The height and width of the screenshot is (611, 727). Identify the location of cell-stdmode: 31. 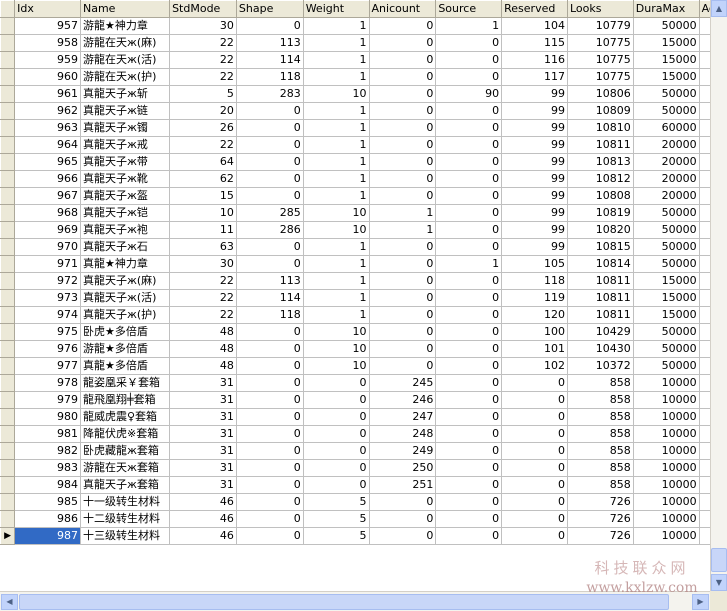
(203, 383).